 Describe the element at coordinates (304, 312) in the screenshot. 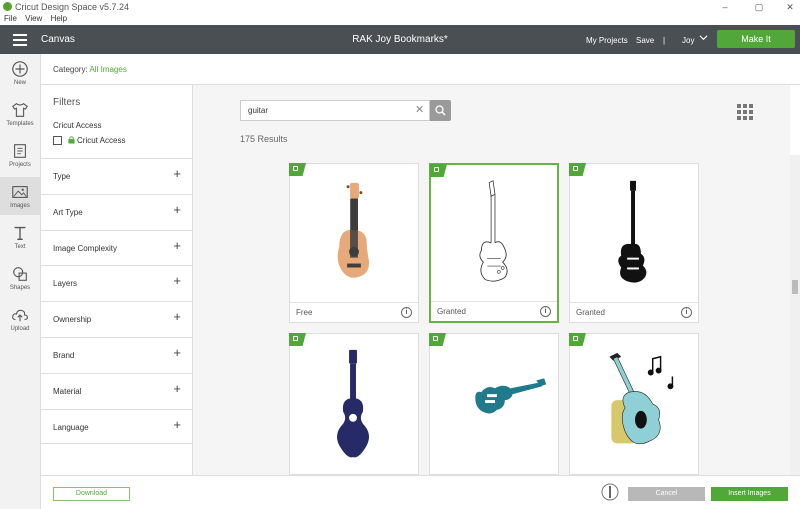

I see `card-status: Free` at that location.